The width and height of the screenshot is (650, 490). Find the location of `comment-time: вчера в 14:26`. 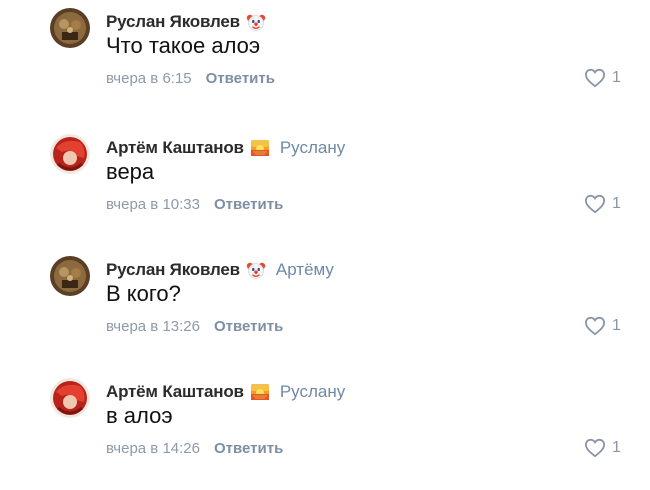

comment-time: вчера в 14:26 is located at coordinates (153, 448).